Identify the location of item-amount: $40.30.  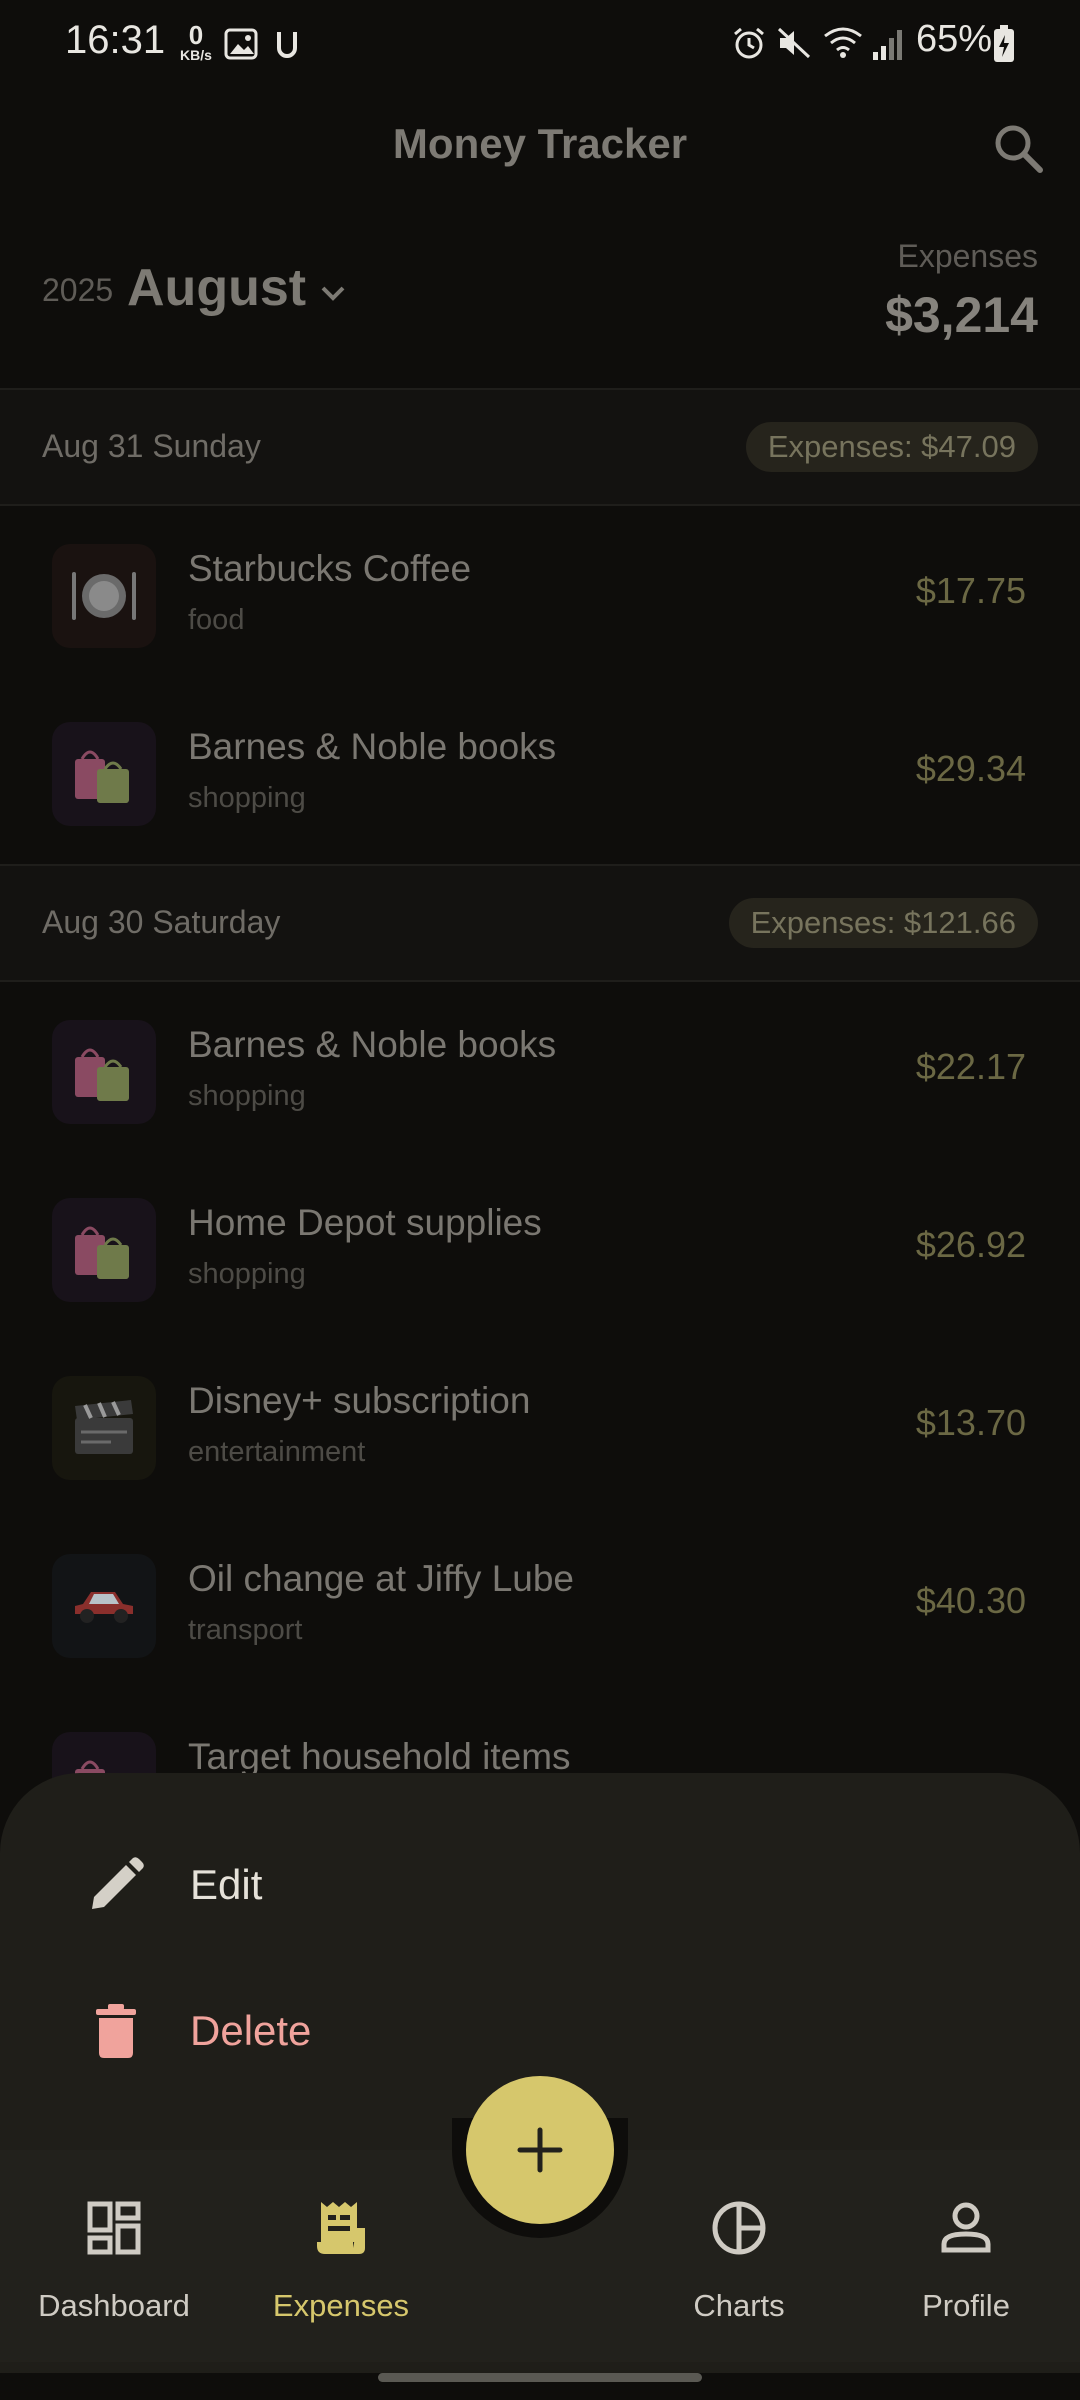
(970, 1600).